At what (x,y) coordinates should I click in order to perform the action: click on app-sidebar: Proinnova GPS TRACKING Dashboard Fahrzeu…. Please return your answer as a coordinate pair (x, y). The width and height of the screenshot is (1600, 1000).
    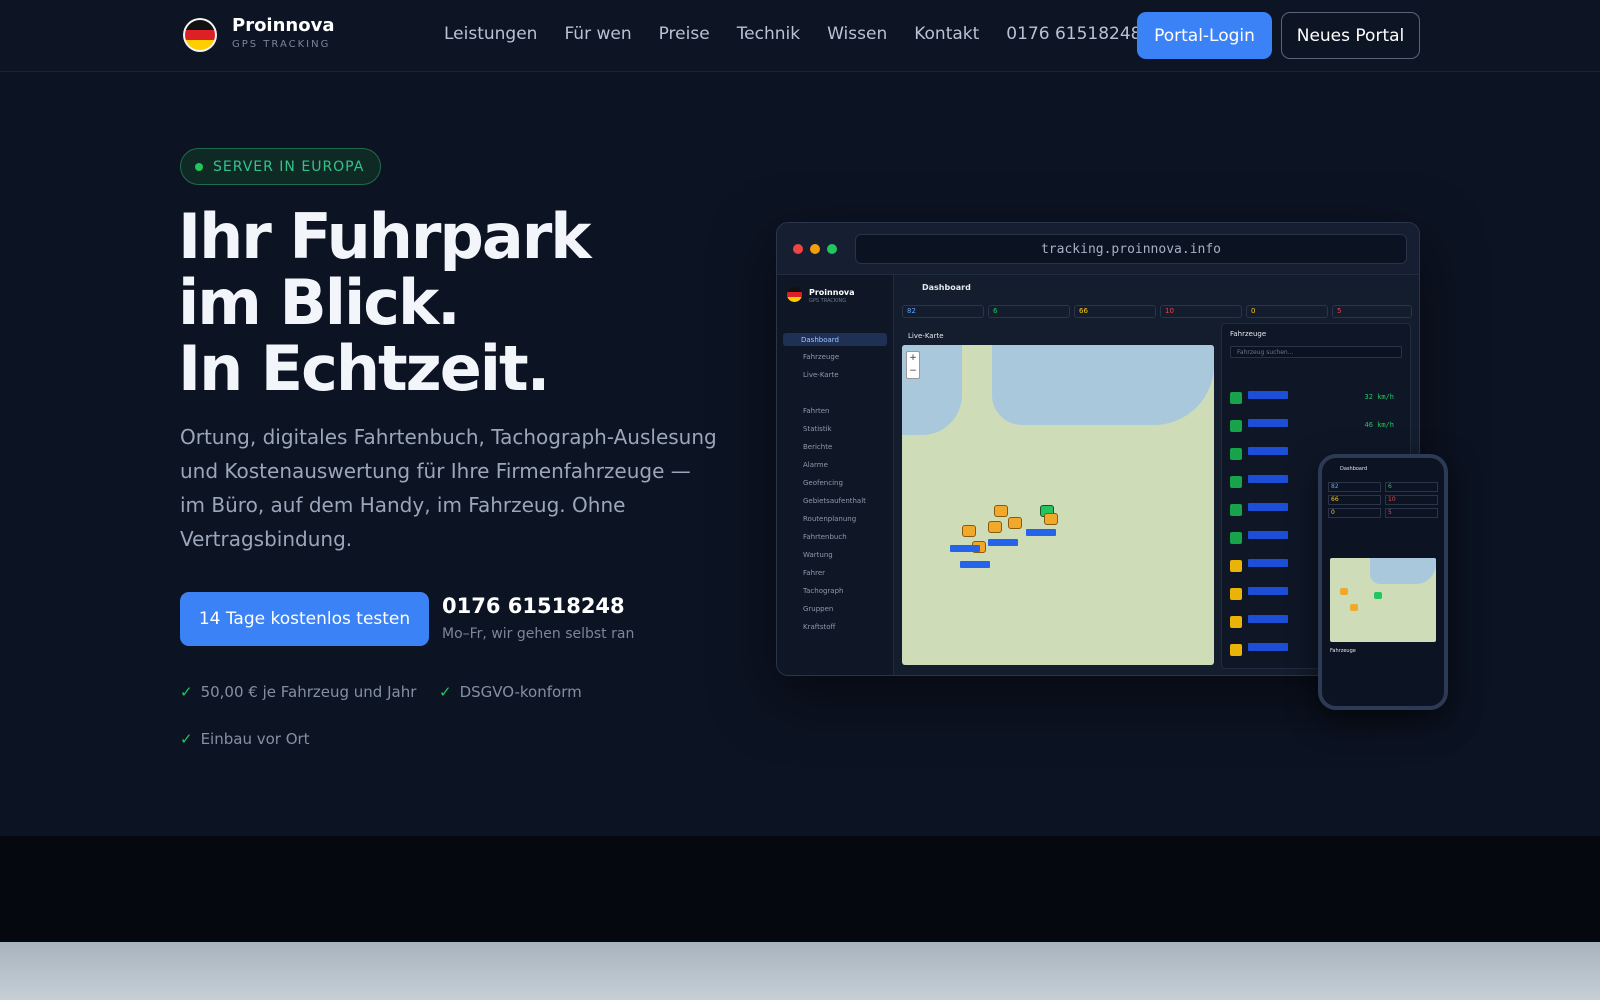
    Looking at the image, I should click on (835, 475).